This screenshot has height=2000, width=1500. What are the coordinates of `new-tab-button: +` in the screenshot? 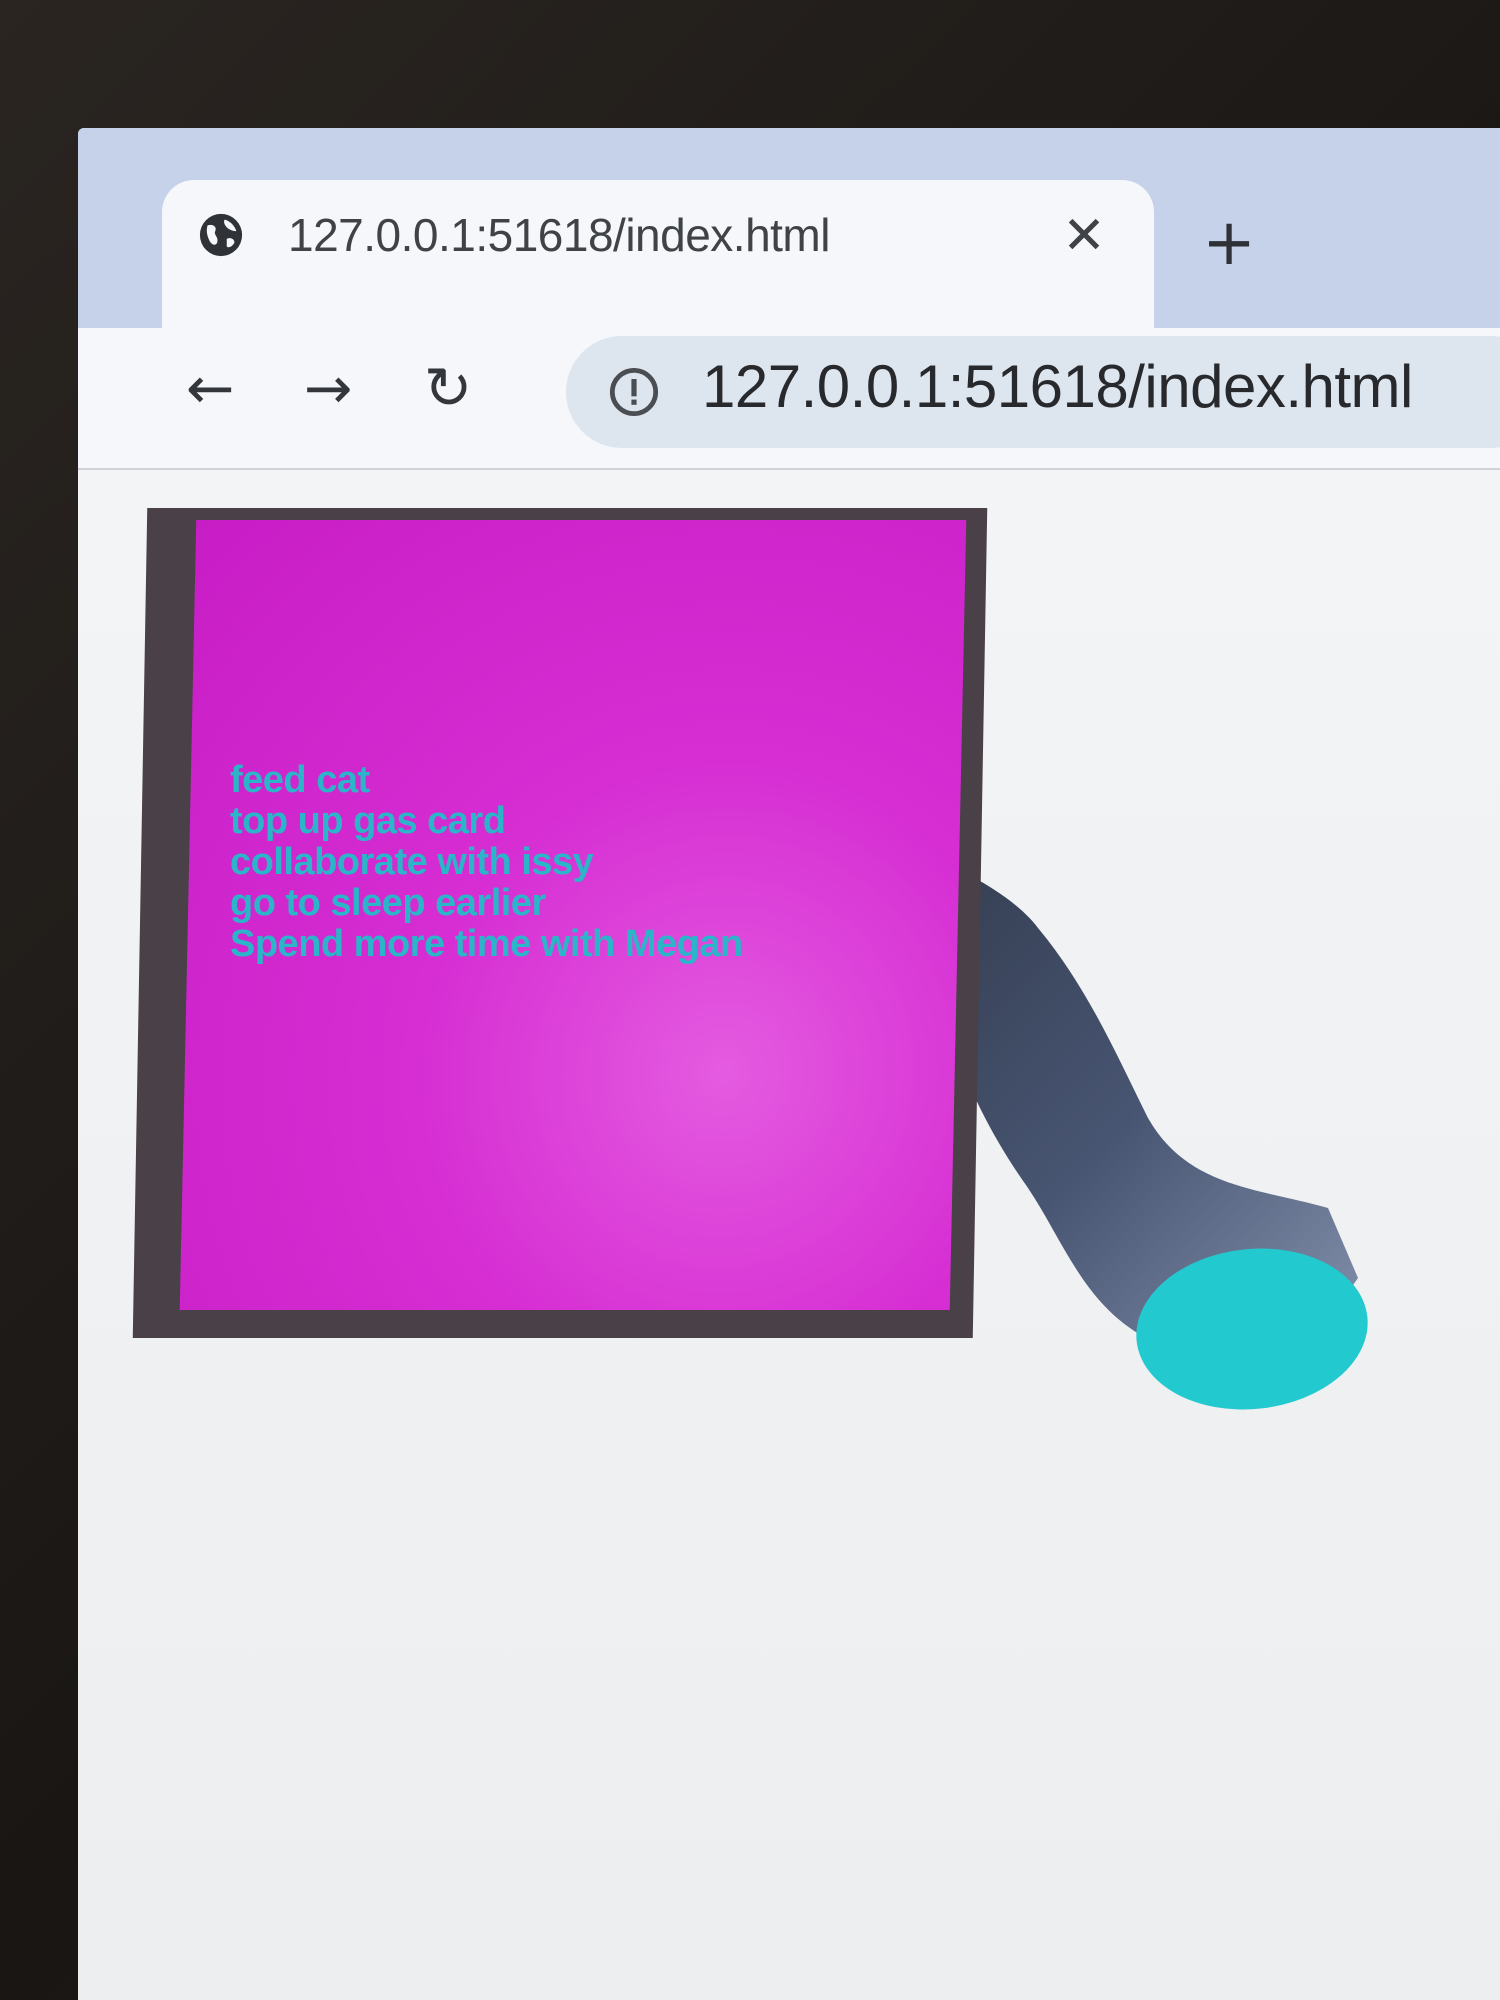 It's located at (1229, 243).